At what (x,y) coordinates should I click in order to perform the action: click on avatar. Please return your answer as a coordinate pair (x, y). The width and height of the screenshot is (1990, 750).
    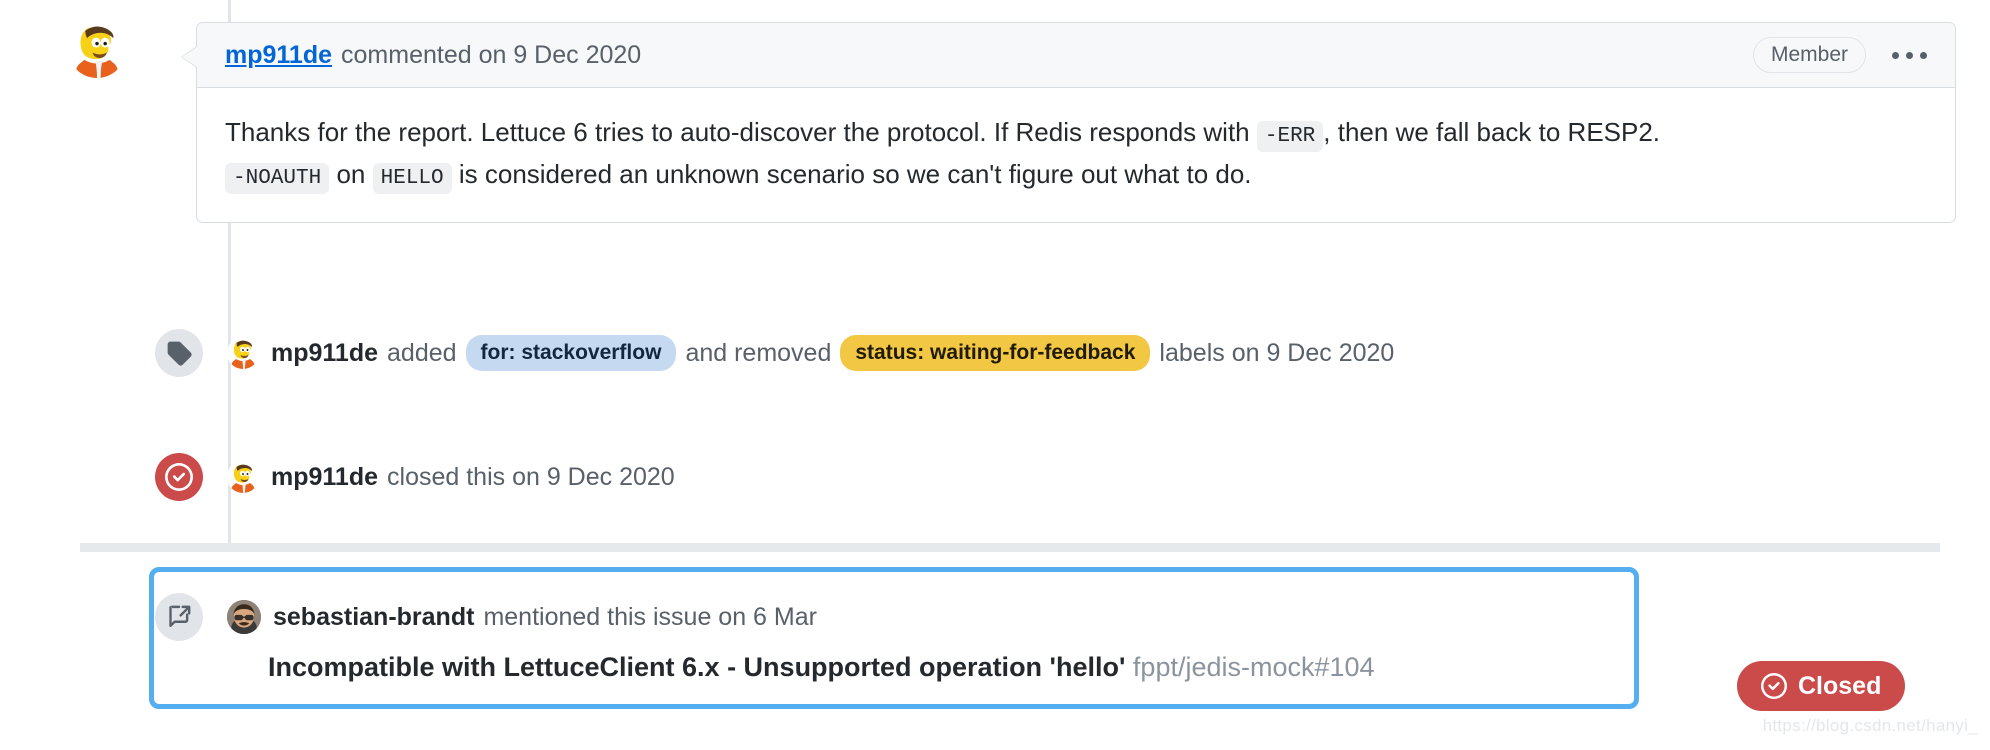
    Looking at the image, I should click on (97, 49).